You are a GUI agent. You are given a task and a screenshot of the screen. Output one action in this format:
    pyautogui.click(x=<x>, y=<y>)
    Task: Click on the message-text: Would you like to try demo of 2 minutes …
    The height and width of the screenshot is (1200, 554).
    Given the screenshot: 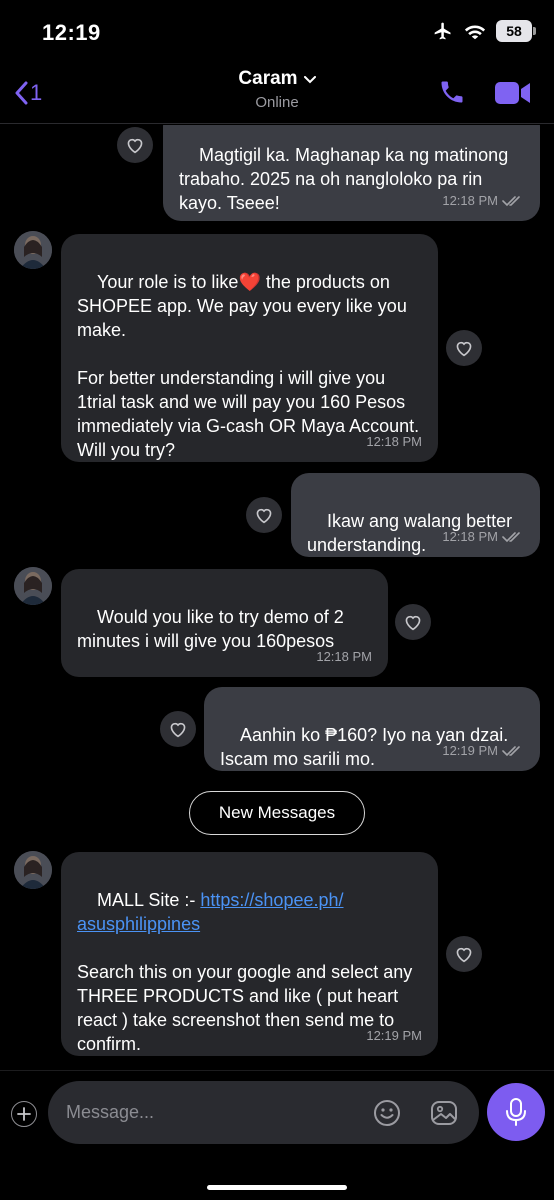 What is the action you would take?
    pyautogui.click(x=213, y=629)
    